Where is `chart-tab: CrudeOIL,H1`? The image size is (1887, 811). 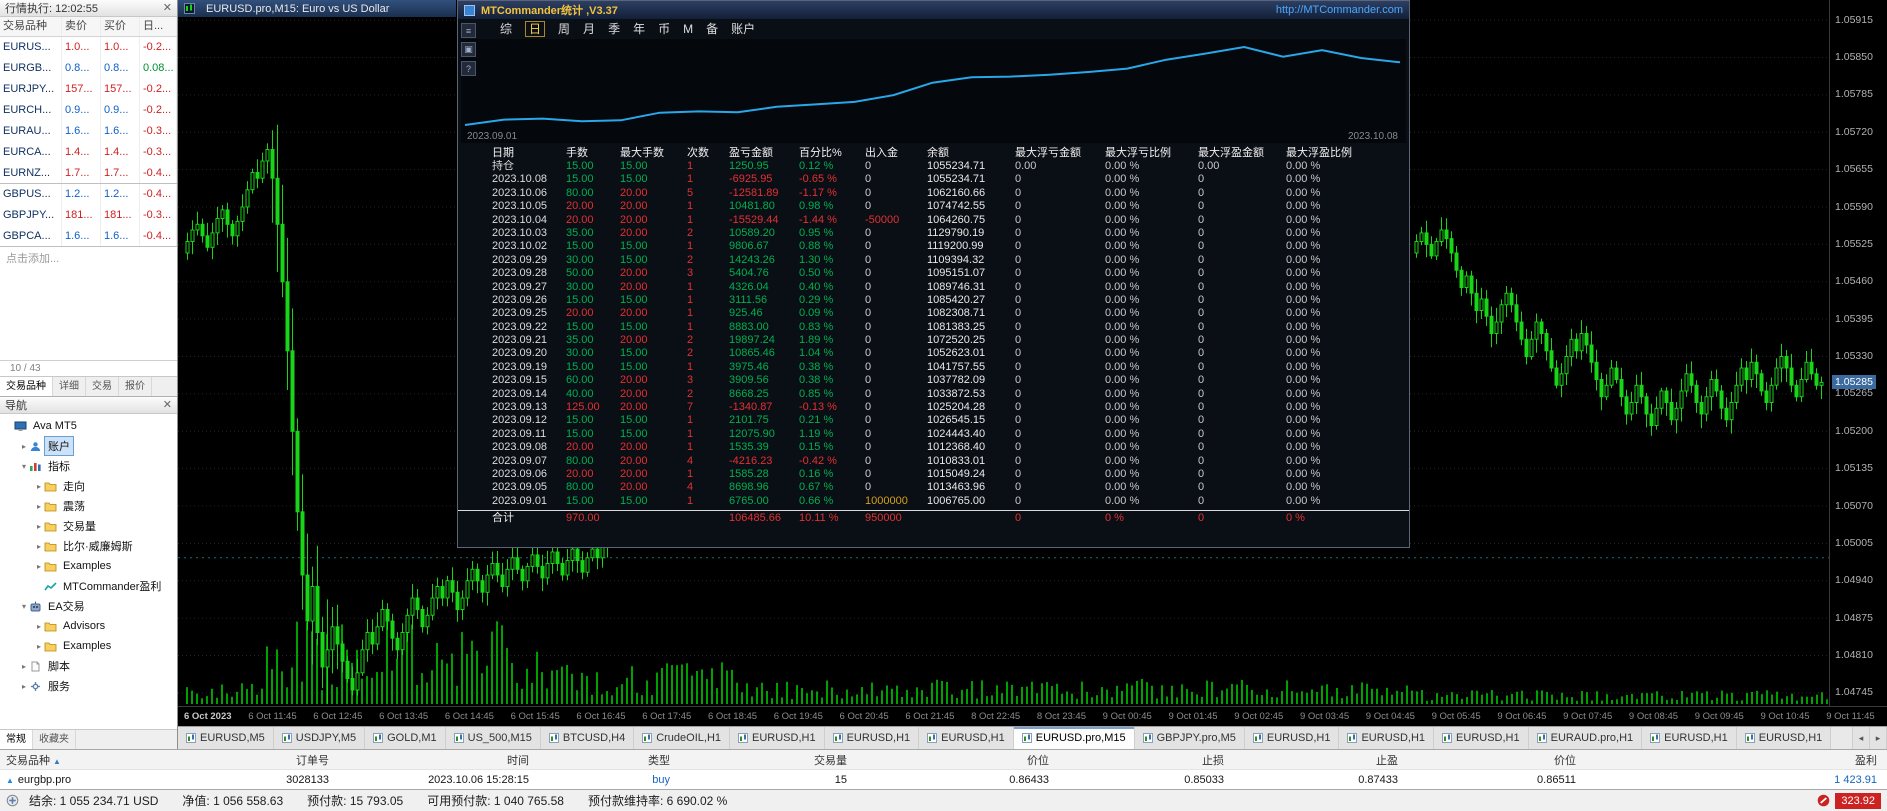 chart-tab: CrudeOIL,H1 is located at coordinates (682, 738).